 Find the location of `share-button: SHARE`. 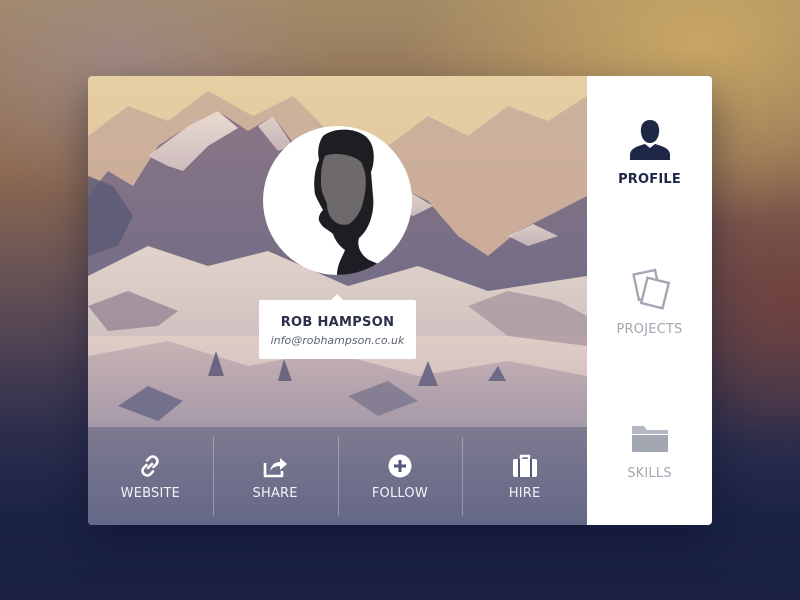

share-button: SHARE is located at coordinates (275, 476).